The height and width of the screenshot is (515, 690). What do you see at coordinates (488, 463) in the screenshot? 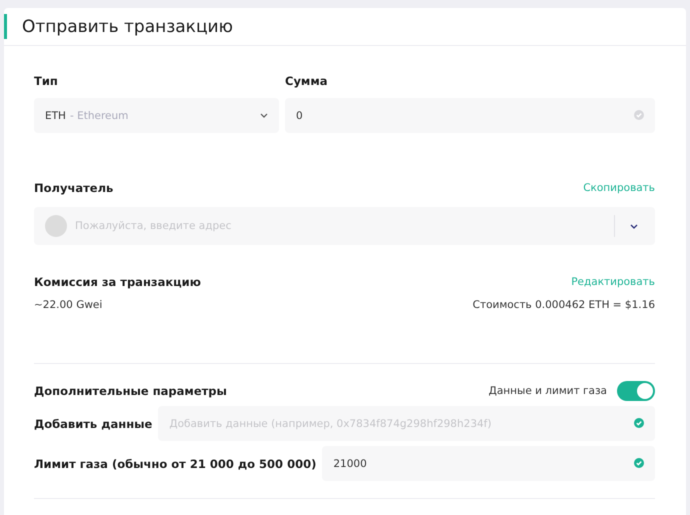
I see `input-field: 21000` at bounding box center [488, 463].